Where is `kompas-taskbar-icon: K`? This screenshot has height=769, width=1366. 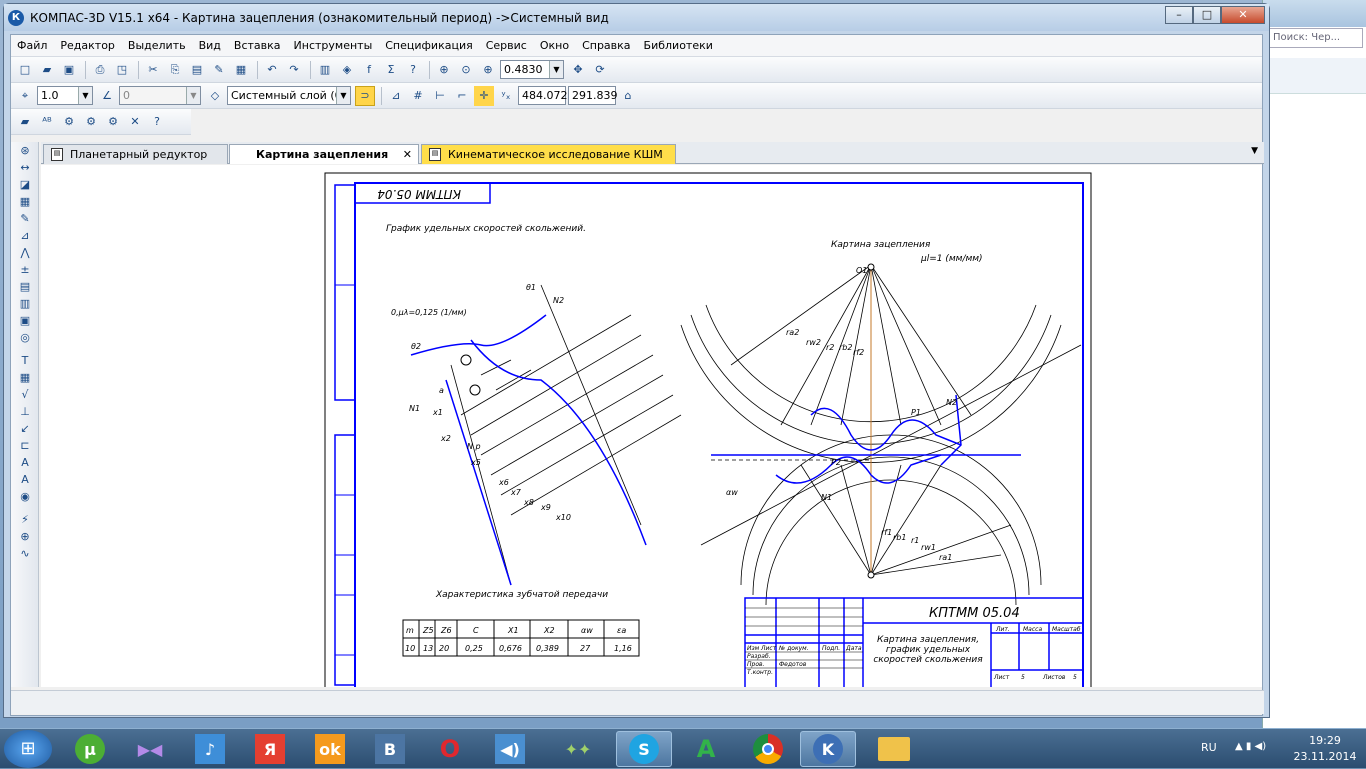
kompas-taskbar-icon: K is located at coordinates (828, 749).